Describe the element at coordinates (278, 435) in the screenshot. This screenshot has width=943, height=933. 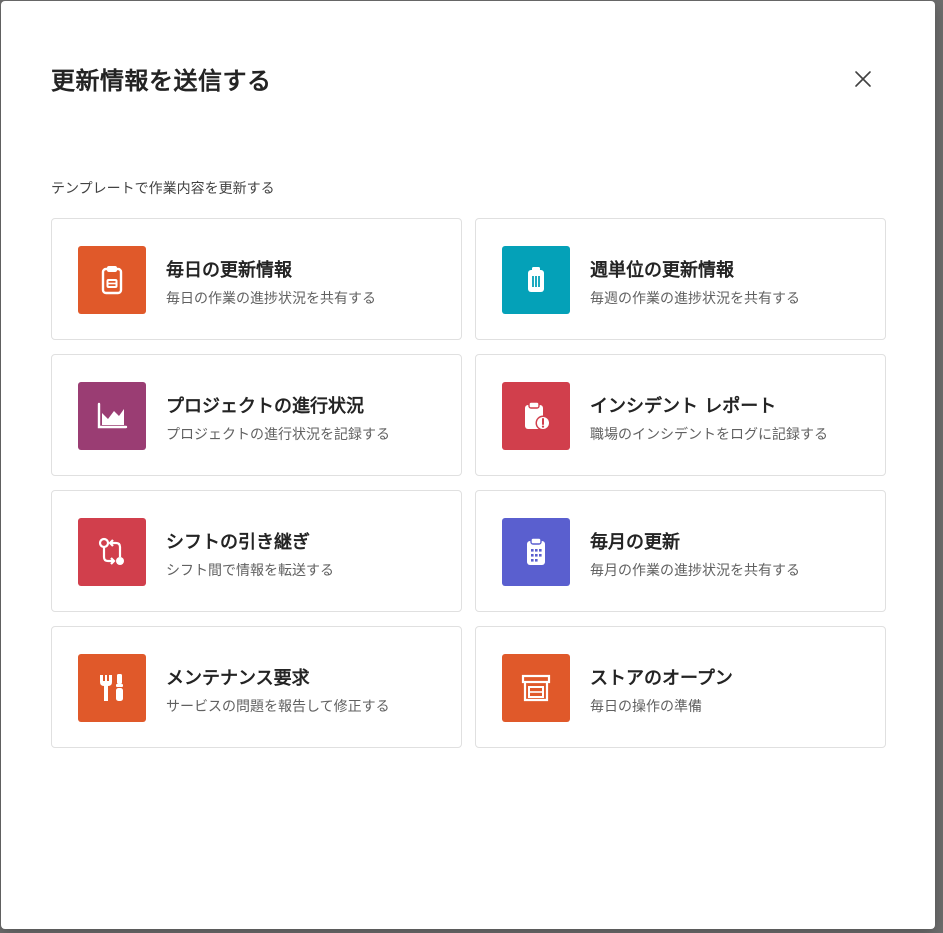
I see `template-description: プロジェクトの進行状況を記録する` at that location.